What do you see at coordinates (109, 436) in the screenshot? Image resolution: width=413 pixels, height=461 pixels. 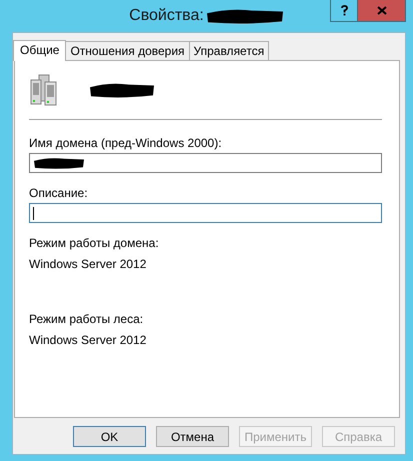 I see `dialog-button: OK` at bounding box center [109, 436].